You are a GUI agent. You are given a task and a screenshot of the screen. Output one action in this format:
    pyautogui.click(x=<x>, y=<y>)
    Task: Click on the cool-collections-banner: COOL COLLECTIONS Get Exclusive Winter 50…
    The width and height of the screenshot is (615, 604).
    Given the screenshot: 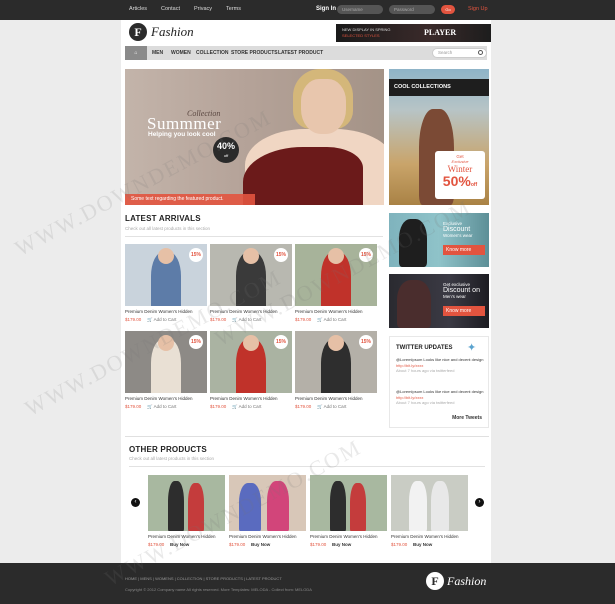 What is the action you would take?
    pyautogui.click(x=439, y=137)
    